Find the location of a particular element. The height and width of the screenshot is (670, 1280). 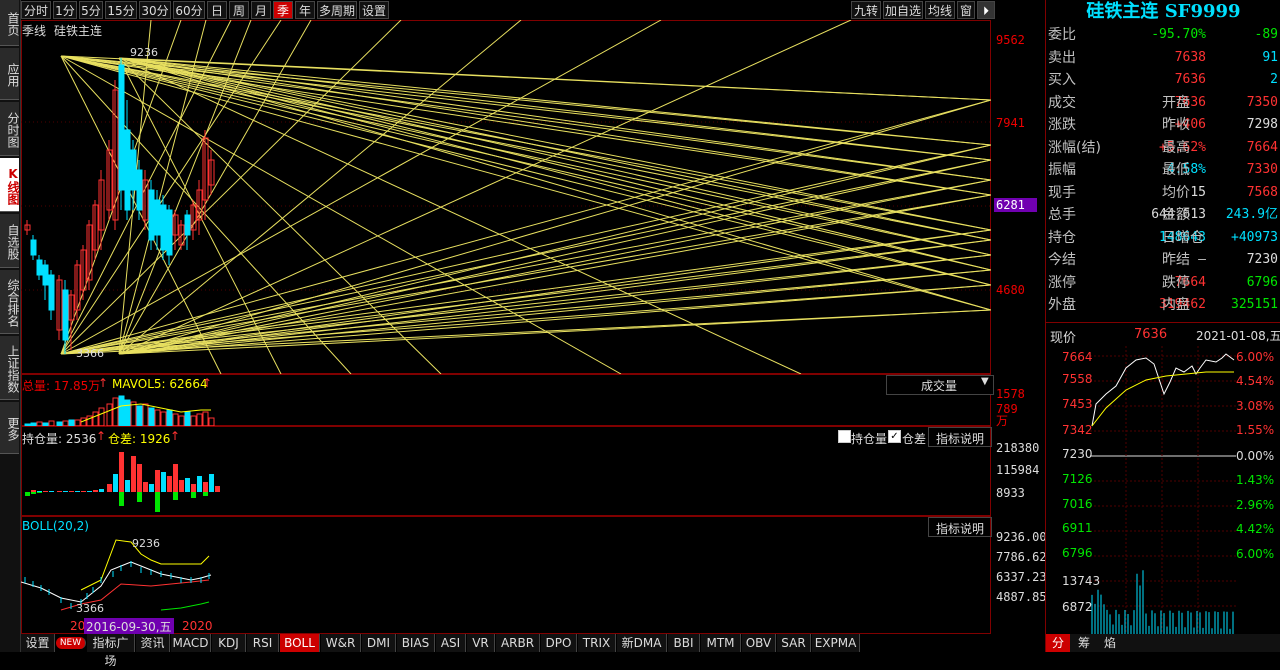

quote-row: 外盘 319462 内盘 325151 is located at coordinates (1163, 305).